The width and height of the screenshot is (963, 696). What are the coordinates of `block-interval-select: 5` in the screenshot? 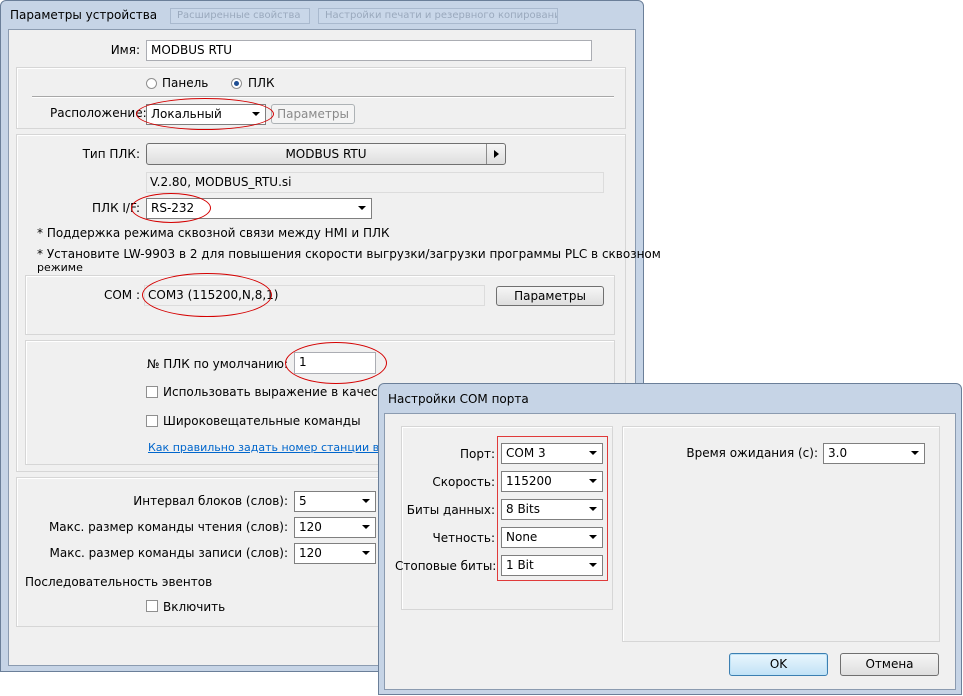 It's located at (335, 501).